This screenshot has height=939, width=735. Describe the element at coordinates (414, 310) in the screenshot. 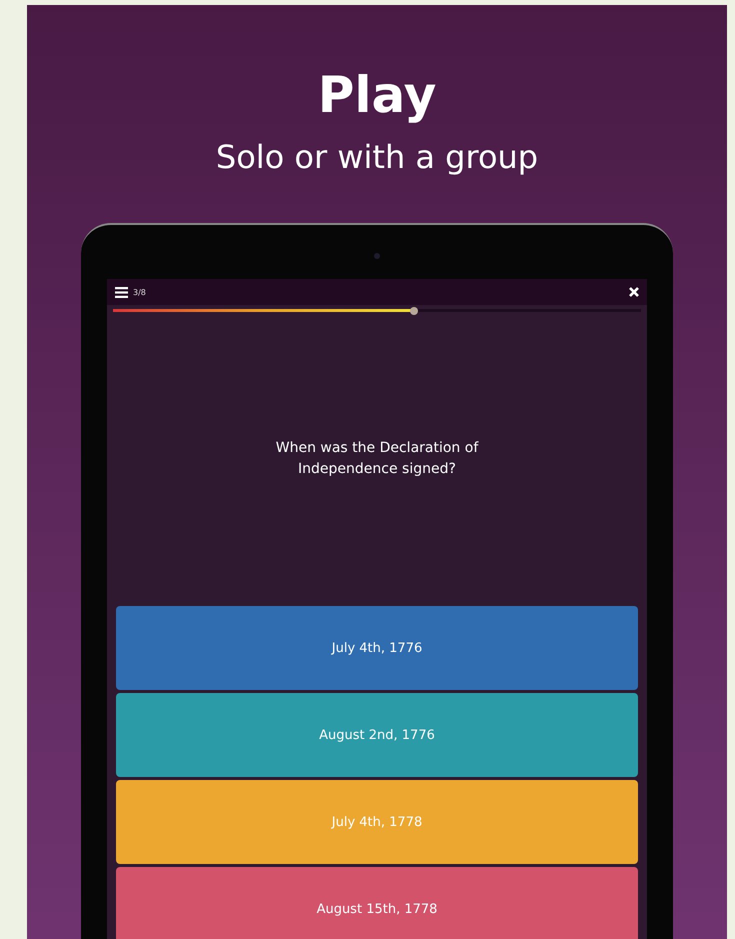

I see `progress-knob` at that location.